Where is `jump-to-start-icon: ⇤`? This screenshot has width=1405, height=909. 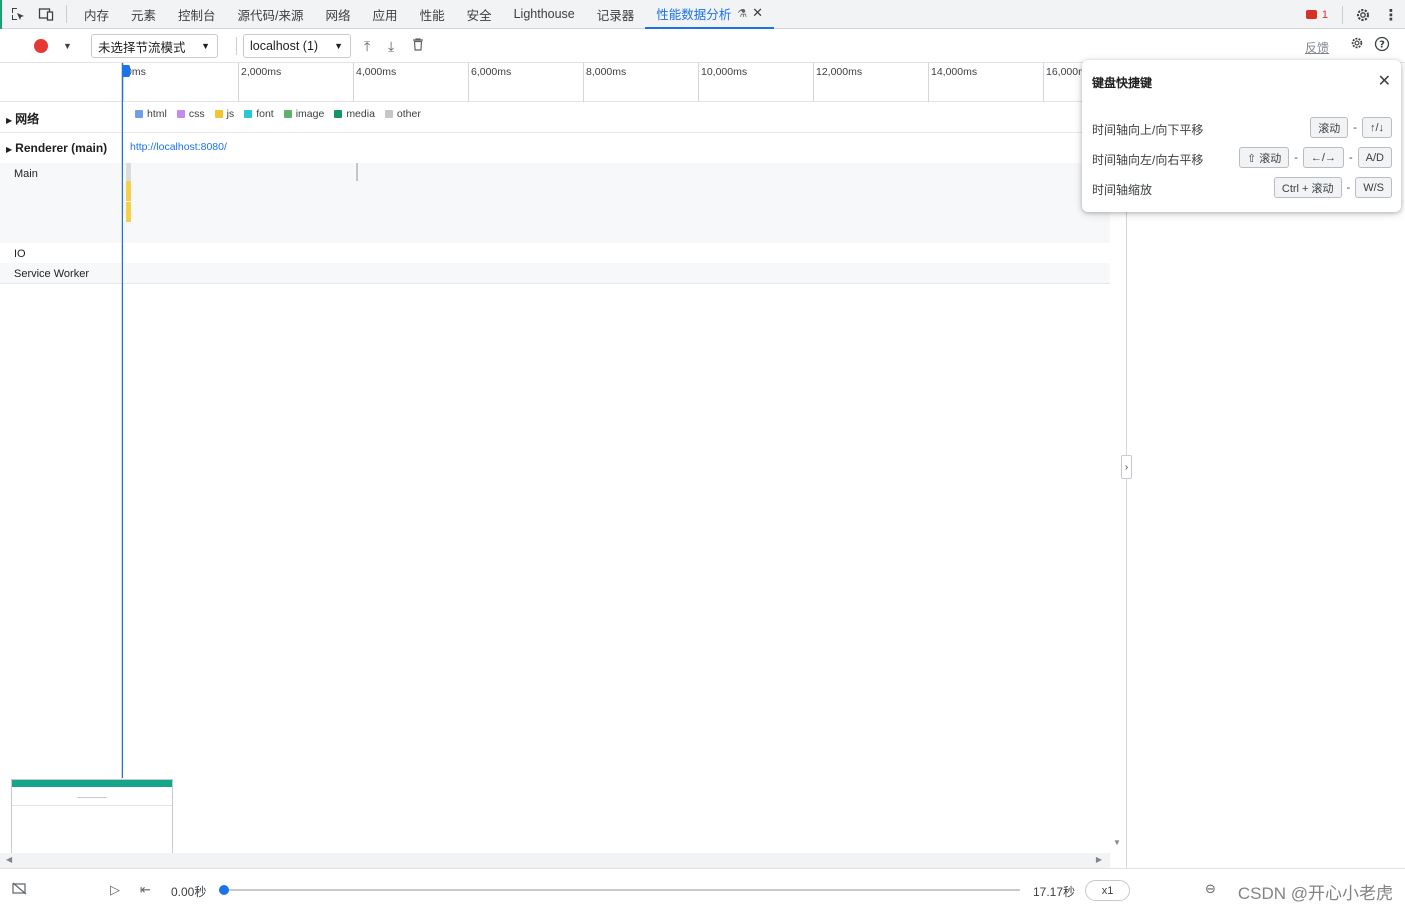
jump-to-start-icon: ⇤ is located at coordinates (145, 890).